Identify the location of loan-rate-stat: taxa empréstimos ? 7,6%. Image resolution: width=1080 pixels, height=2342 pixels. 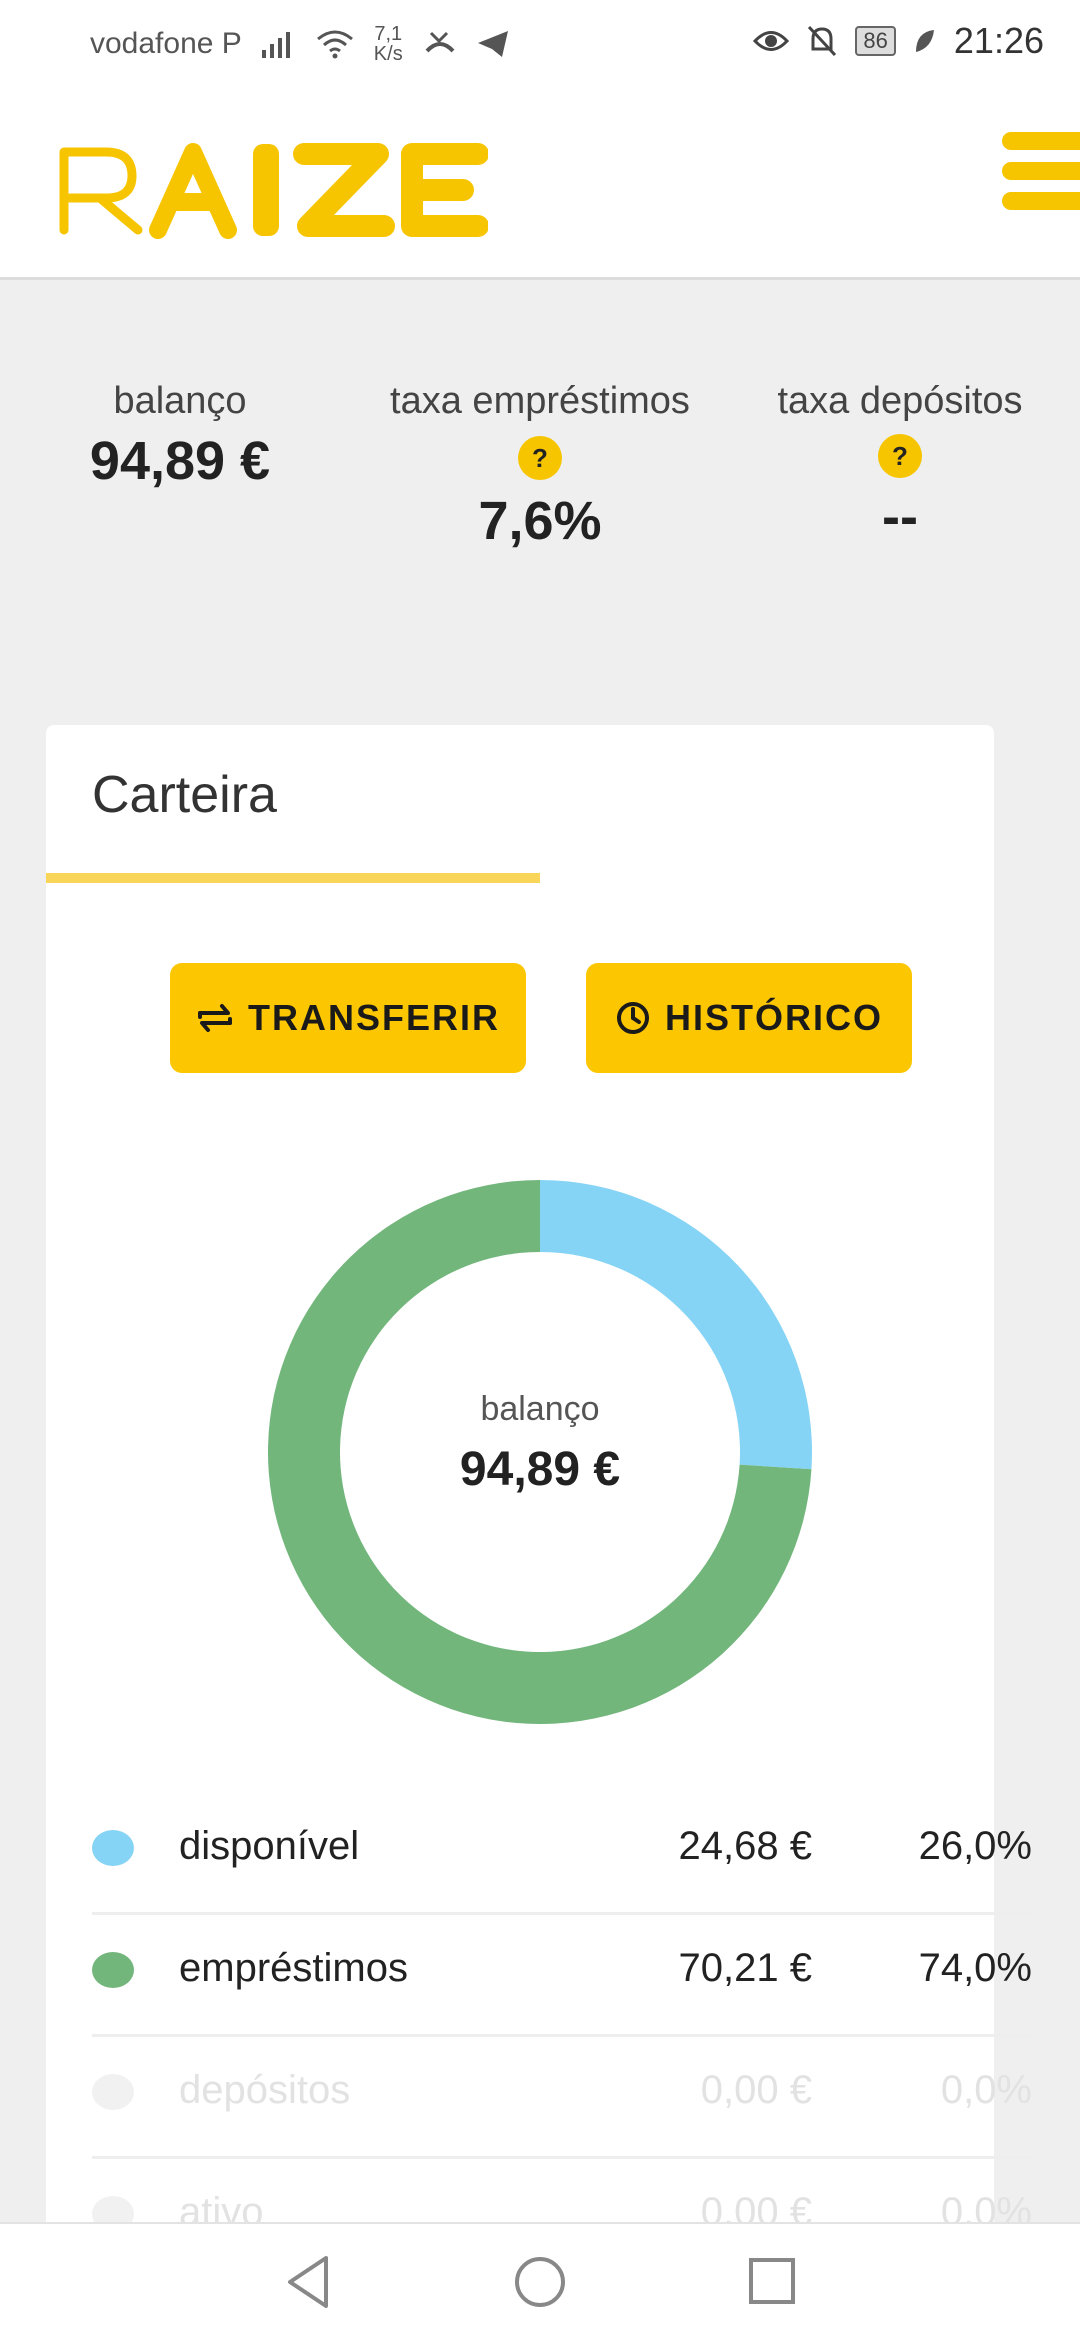
(540, 462).